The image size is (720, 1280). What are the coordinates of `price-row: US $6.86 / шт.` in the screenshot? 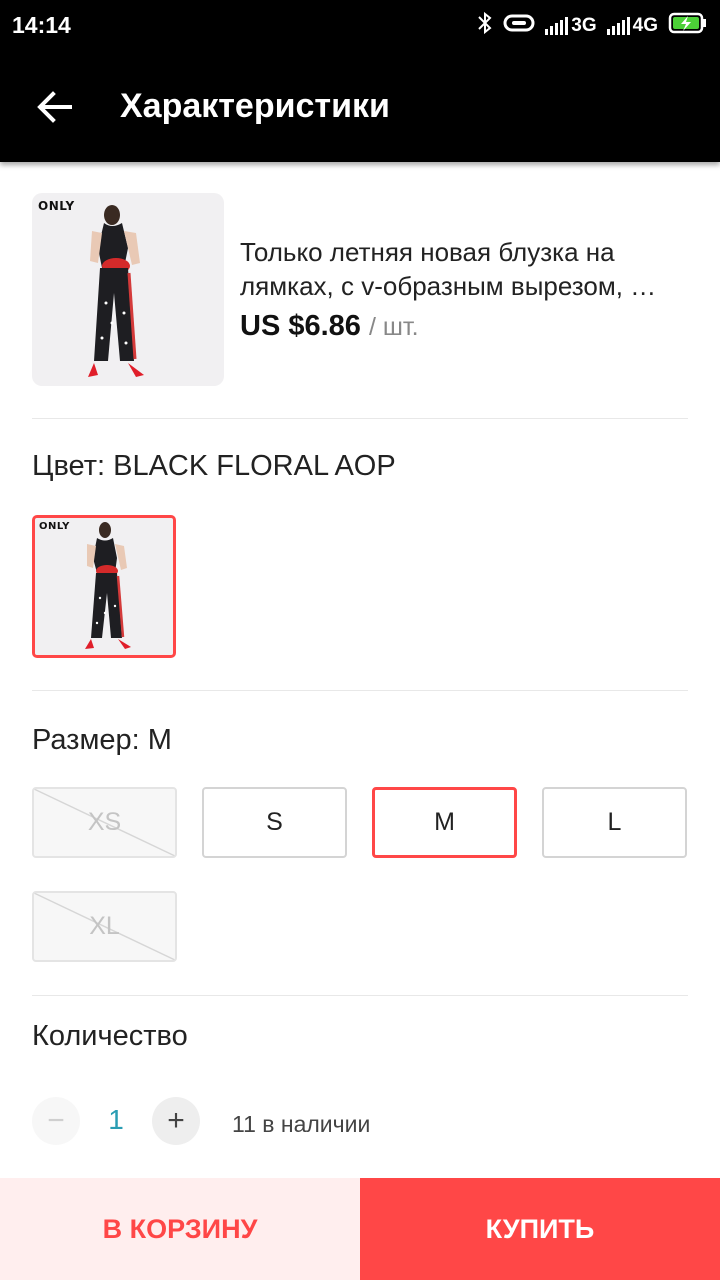 It's located at (329, 326).